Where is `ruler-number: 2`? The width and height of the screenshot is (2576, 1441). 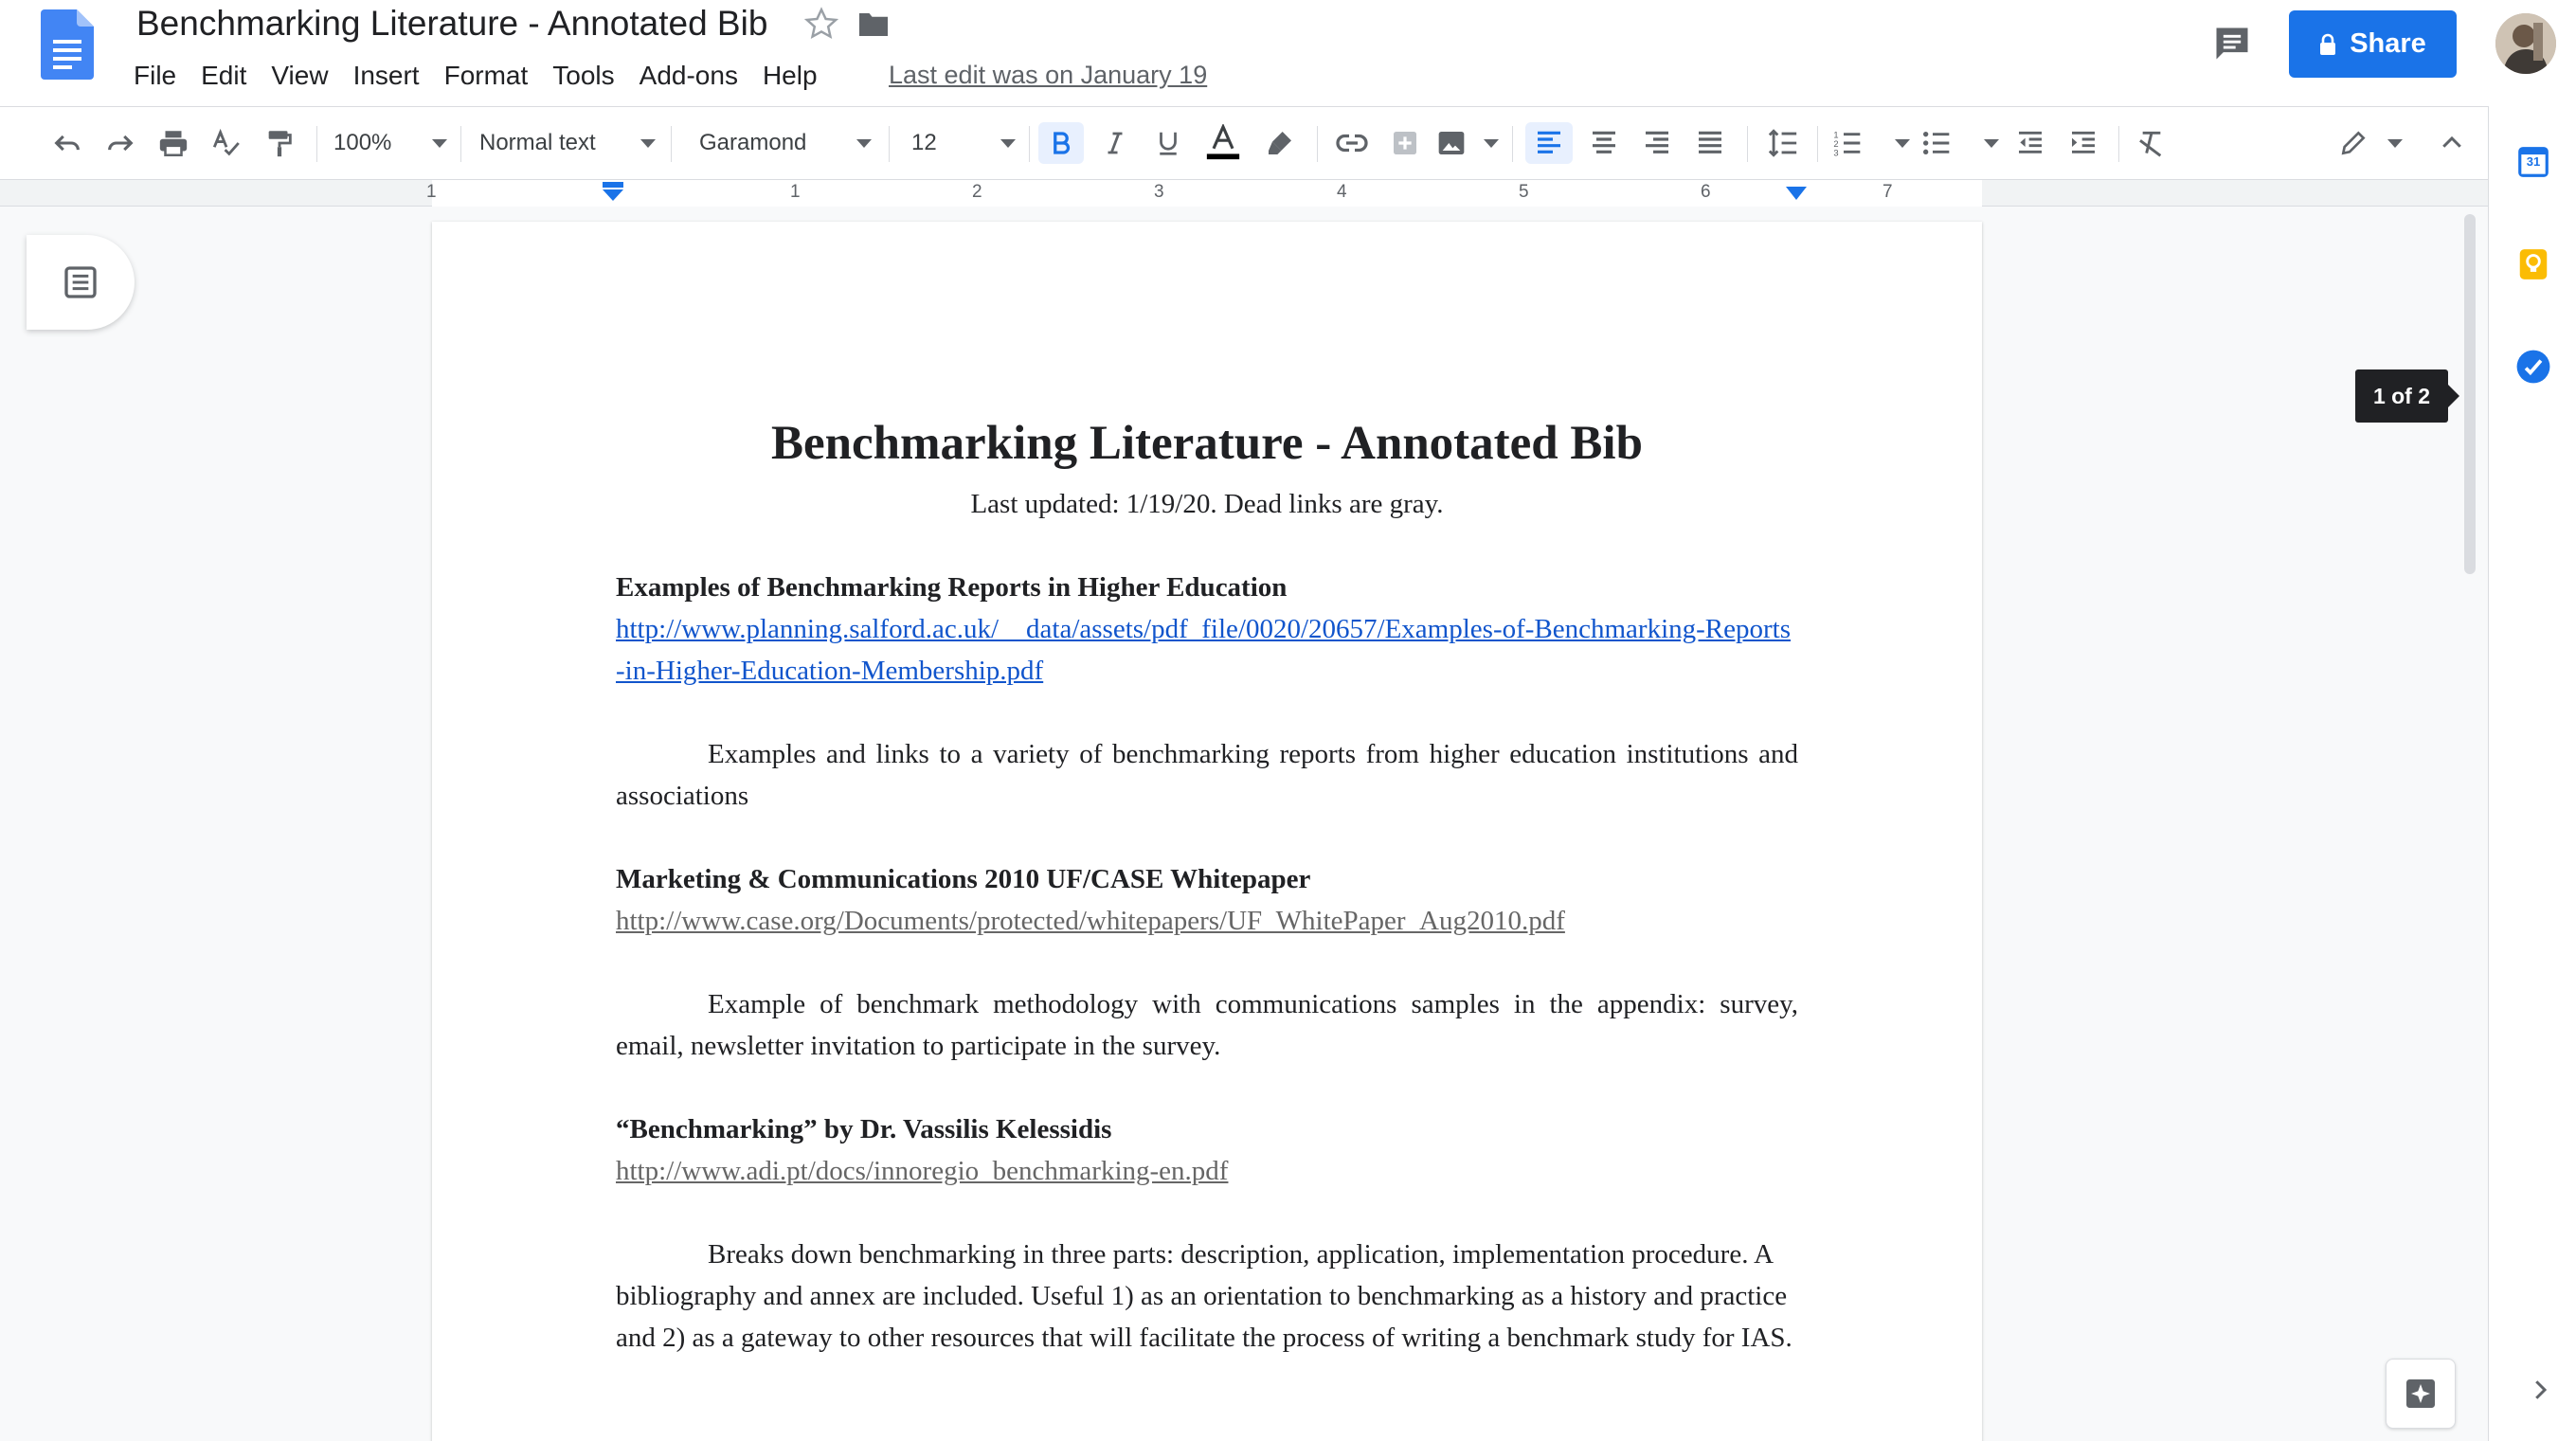 ruler-number: 2 is located at coordinates (977, 192).